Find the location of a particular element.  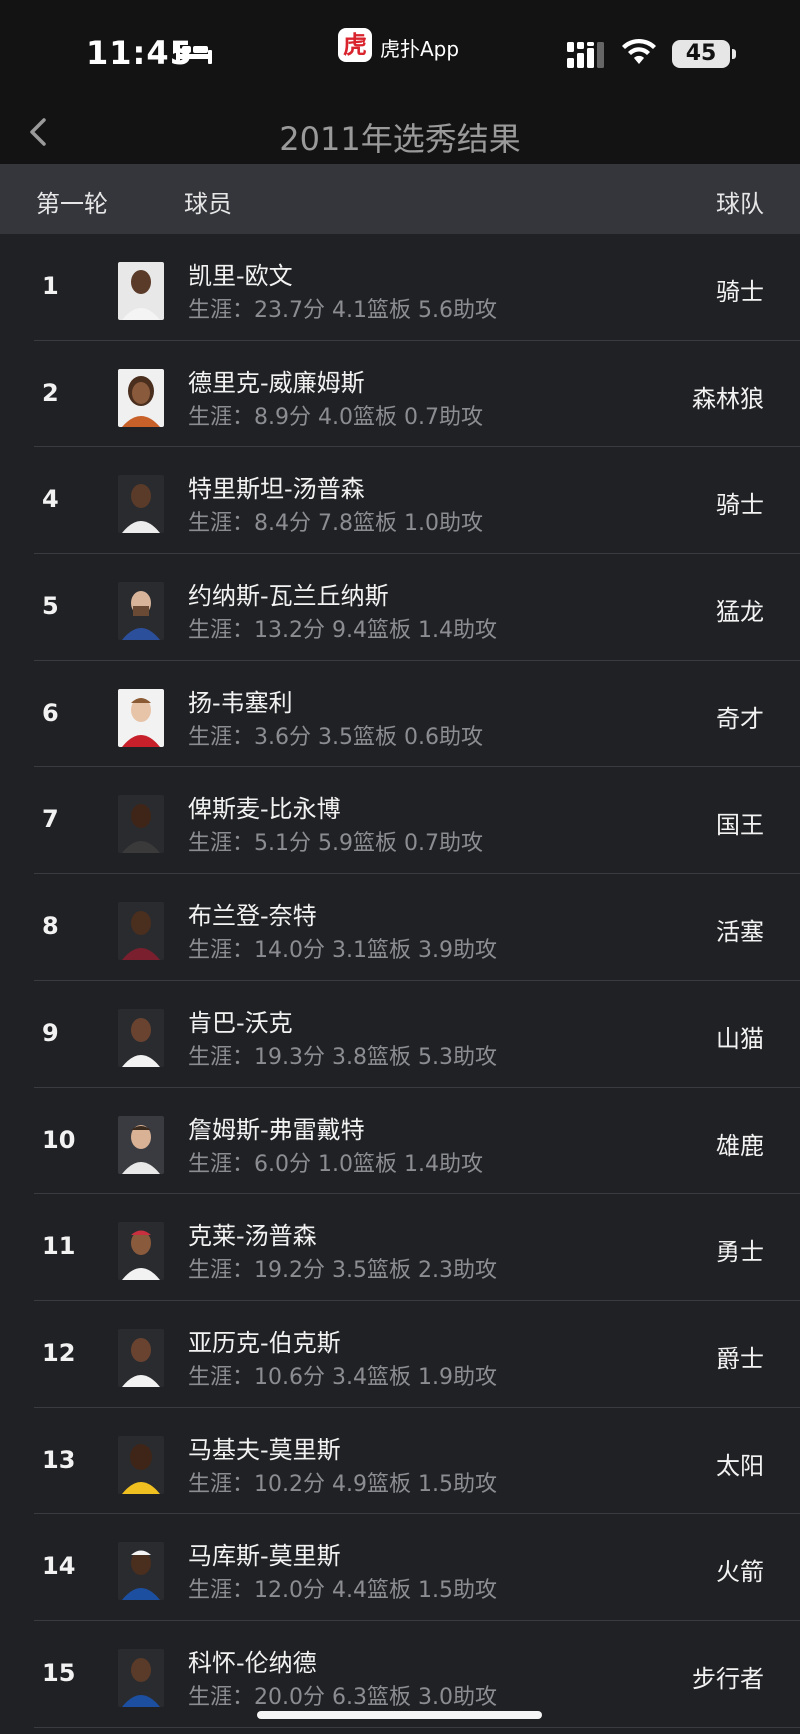

header-player: 球员 is located at coordinates (208, 204).